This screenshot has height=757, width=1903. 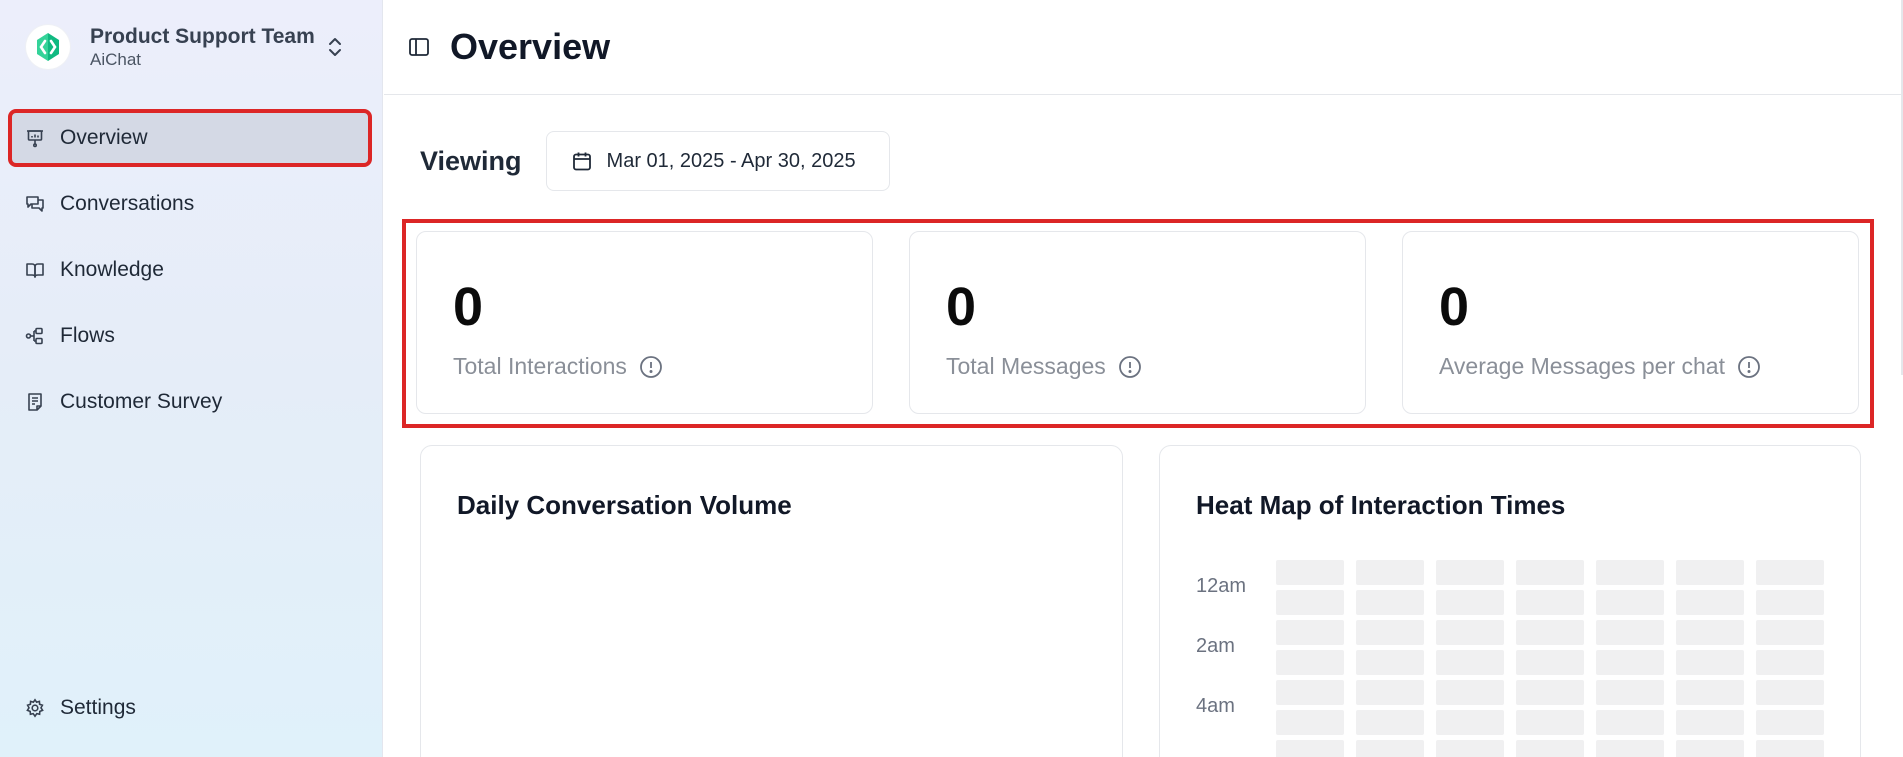 What do you see at coordinates (644, 322) in the screenshot?
I see `stat-card-total-interactions: 0 Total Interactions` at bounding box center [644, 322].